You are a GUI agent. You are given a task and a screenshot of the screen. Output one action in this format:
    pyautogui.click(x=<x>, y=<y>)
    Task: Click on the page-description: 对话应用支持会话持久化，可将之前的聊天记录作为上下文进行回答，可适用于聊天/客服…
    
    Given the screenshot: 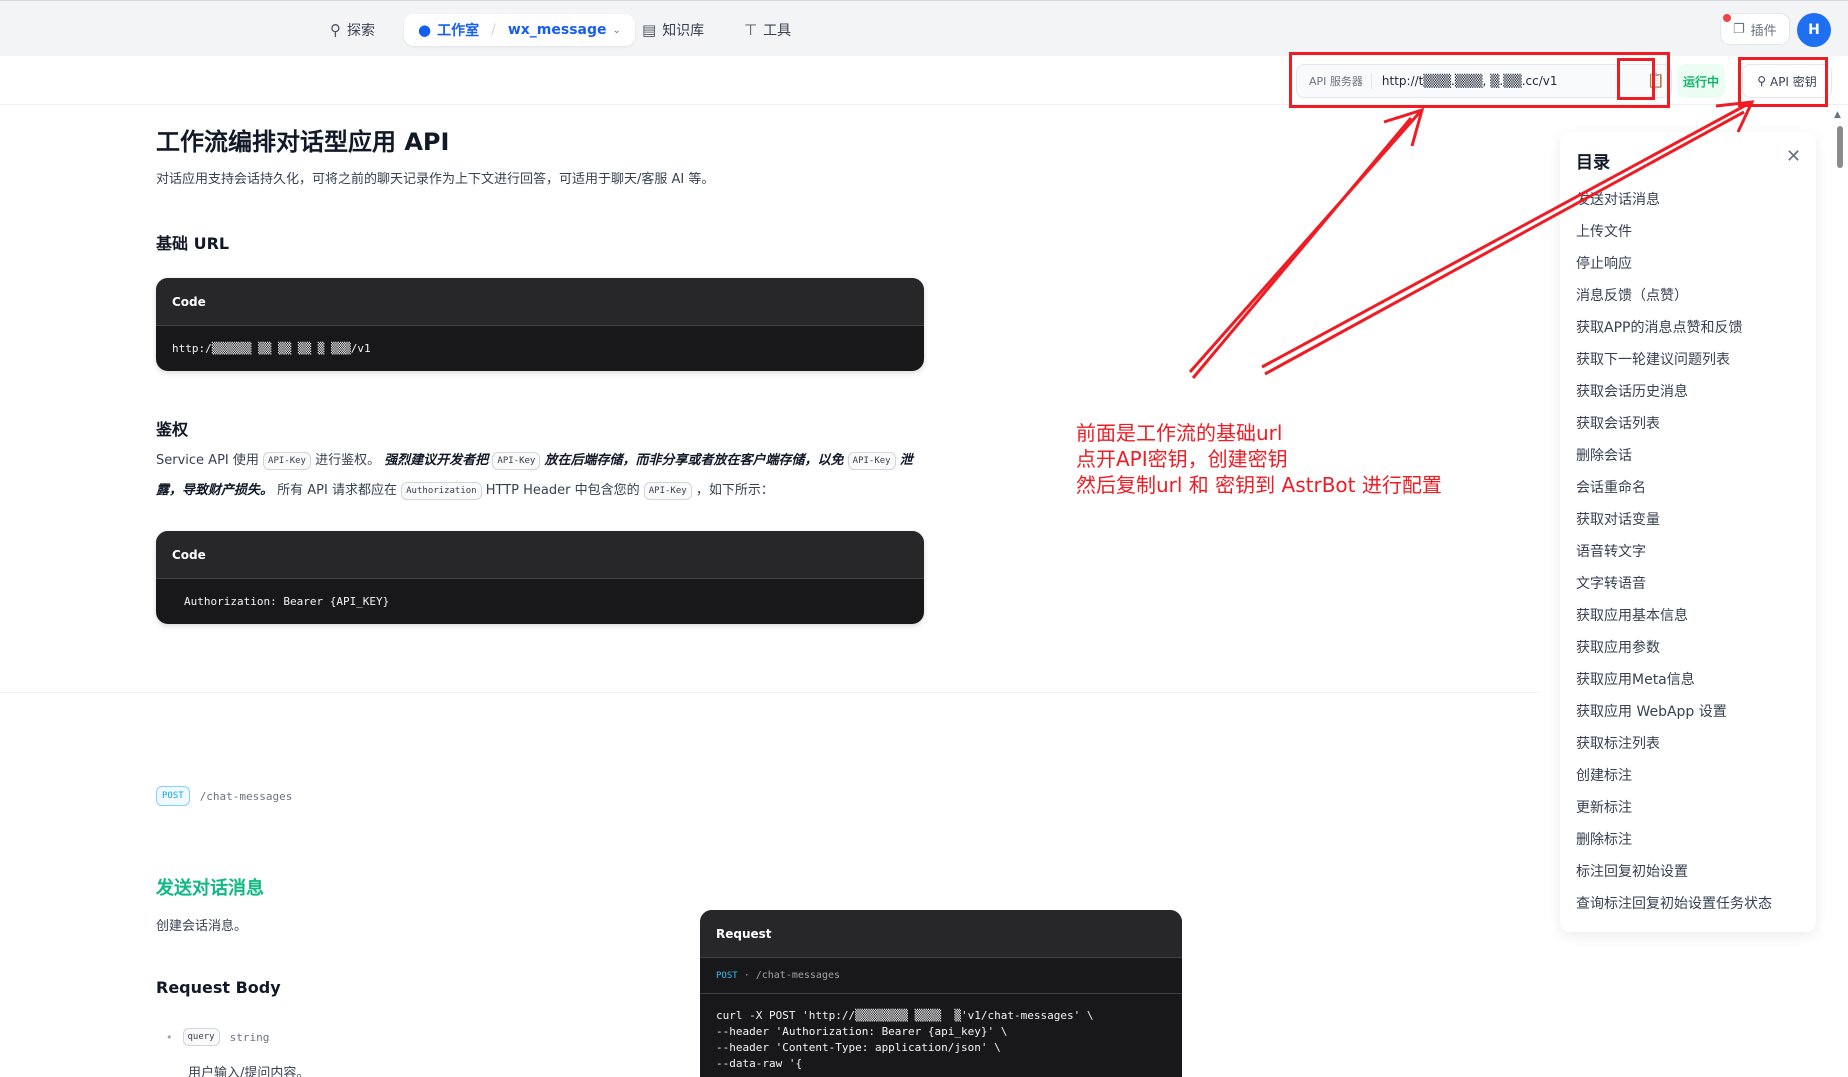 What is the action you would take?
    pyautogui.click(x=435, y=179)
    